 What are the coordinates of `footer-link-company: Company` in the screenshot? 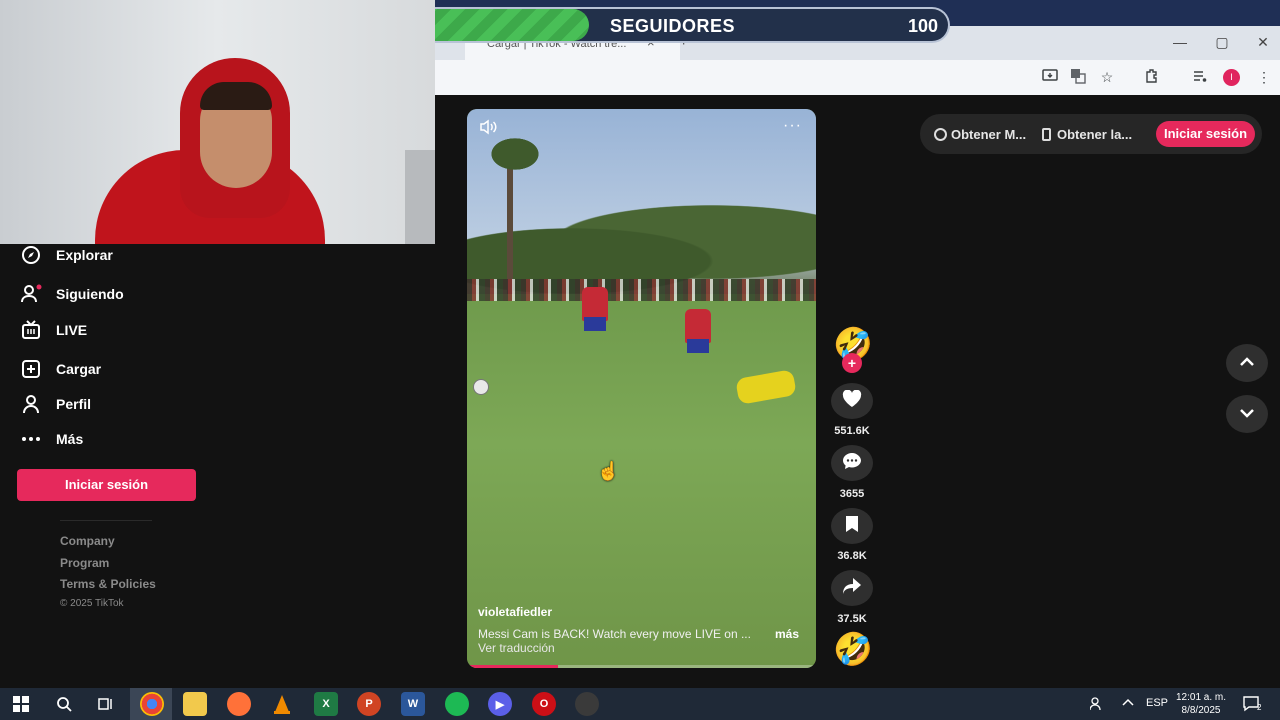 It's located at (87, 541).